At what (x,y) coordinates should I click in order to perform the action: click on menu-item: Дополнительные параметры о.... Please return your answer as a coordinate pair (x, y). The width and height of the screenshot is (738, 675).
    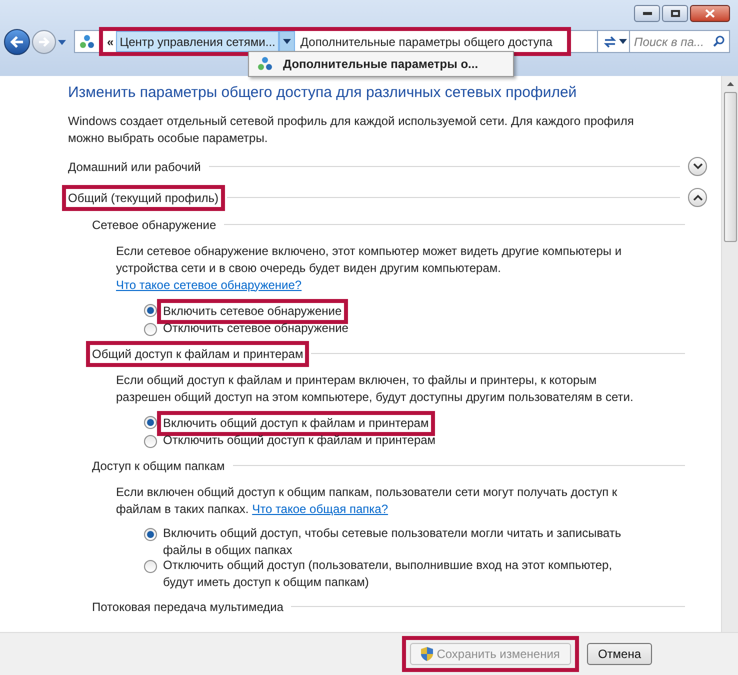
    Looking at the image, I should click on (381, 64).